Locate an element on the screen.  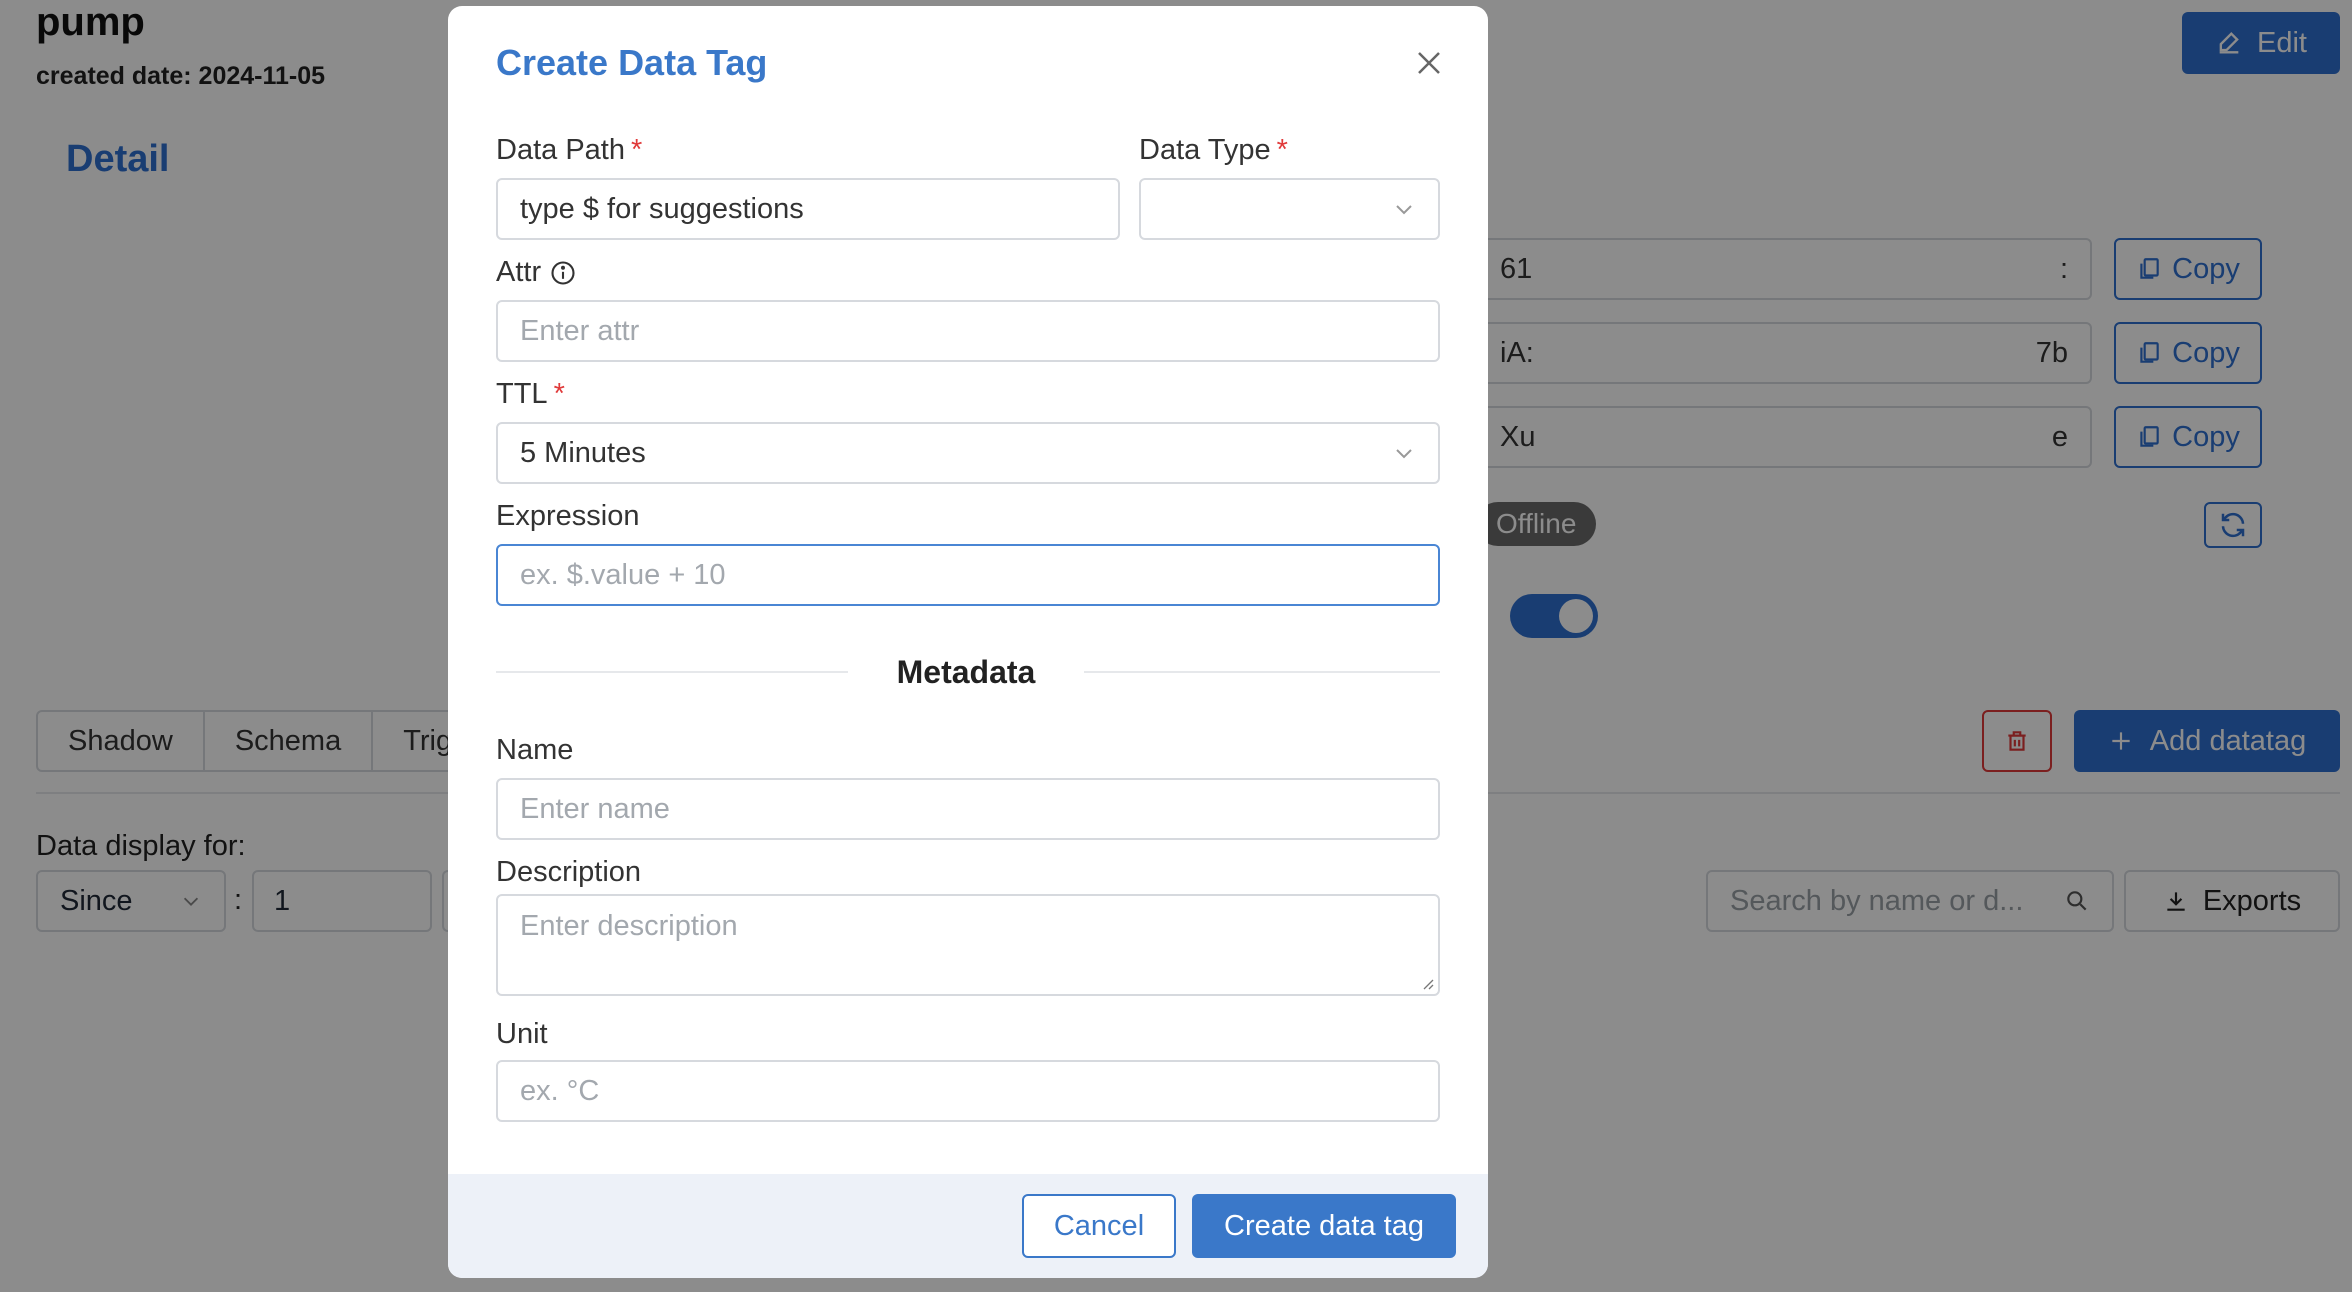
attr-label: Attr is located at coordinates (536, 272).